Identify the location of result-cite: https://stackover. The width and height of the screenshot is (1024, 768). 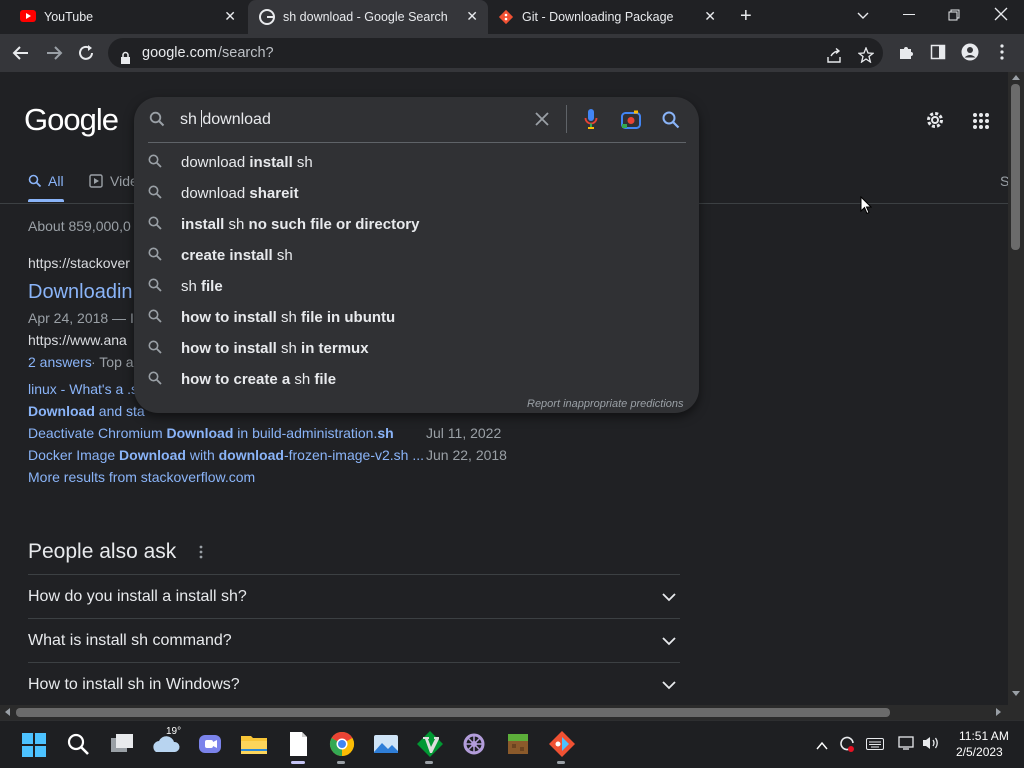
(79, 263).